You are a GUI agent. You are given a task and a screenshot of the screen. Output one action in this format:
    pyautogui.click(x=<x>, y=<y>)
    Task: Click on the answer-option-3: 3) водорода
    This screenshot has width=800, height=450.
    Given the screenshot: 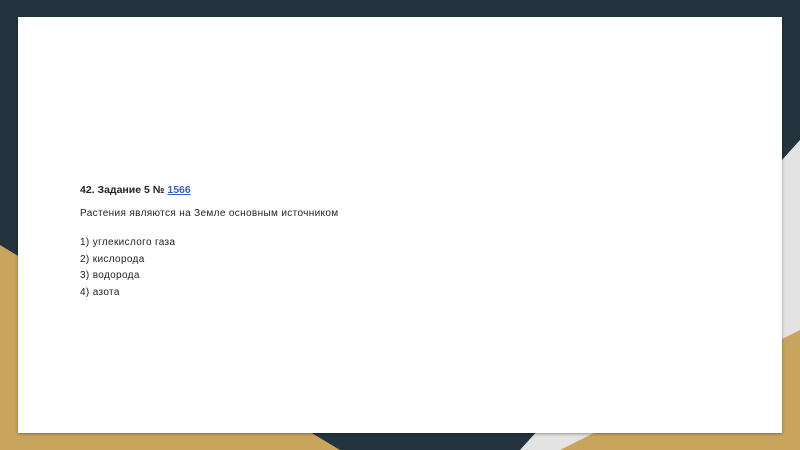 What is the action you would take?
    pyautogui.click(x=110, y=275)
    